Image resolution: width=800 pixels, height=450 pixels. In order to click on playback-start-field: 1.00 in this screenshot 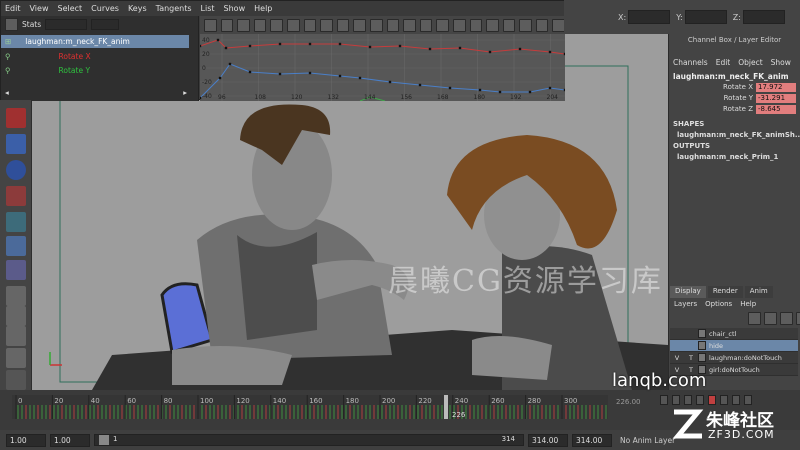, I will do `click(70, 440)`.